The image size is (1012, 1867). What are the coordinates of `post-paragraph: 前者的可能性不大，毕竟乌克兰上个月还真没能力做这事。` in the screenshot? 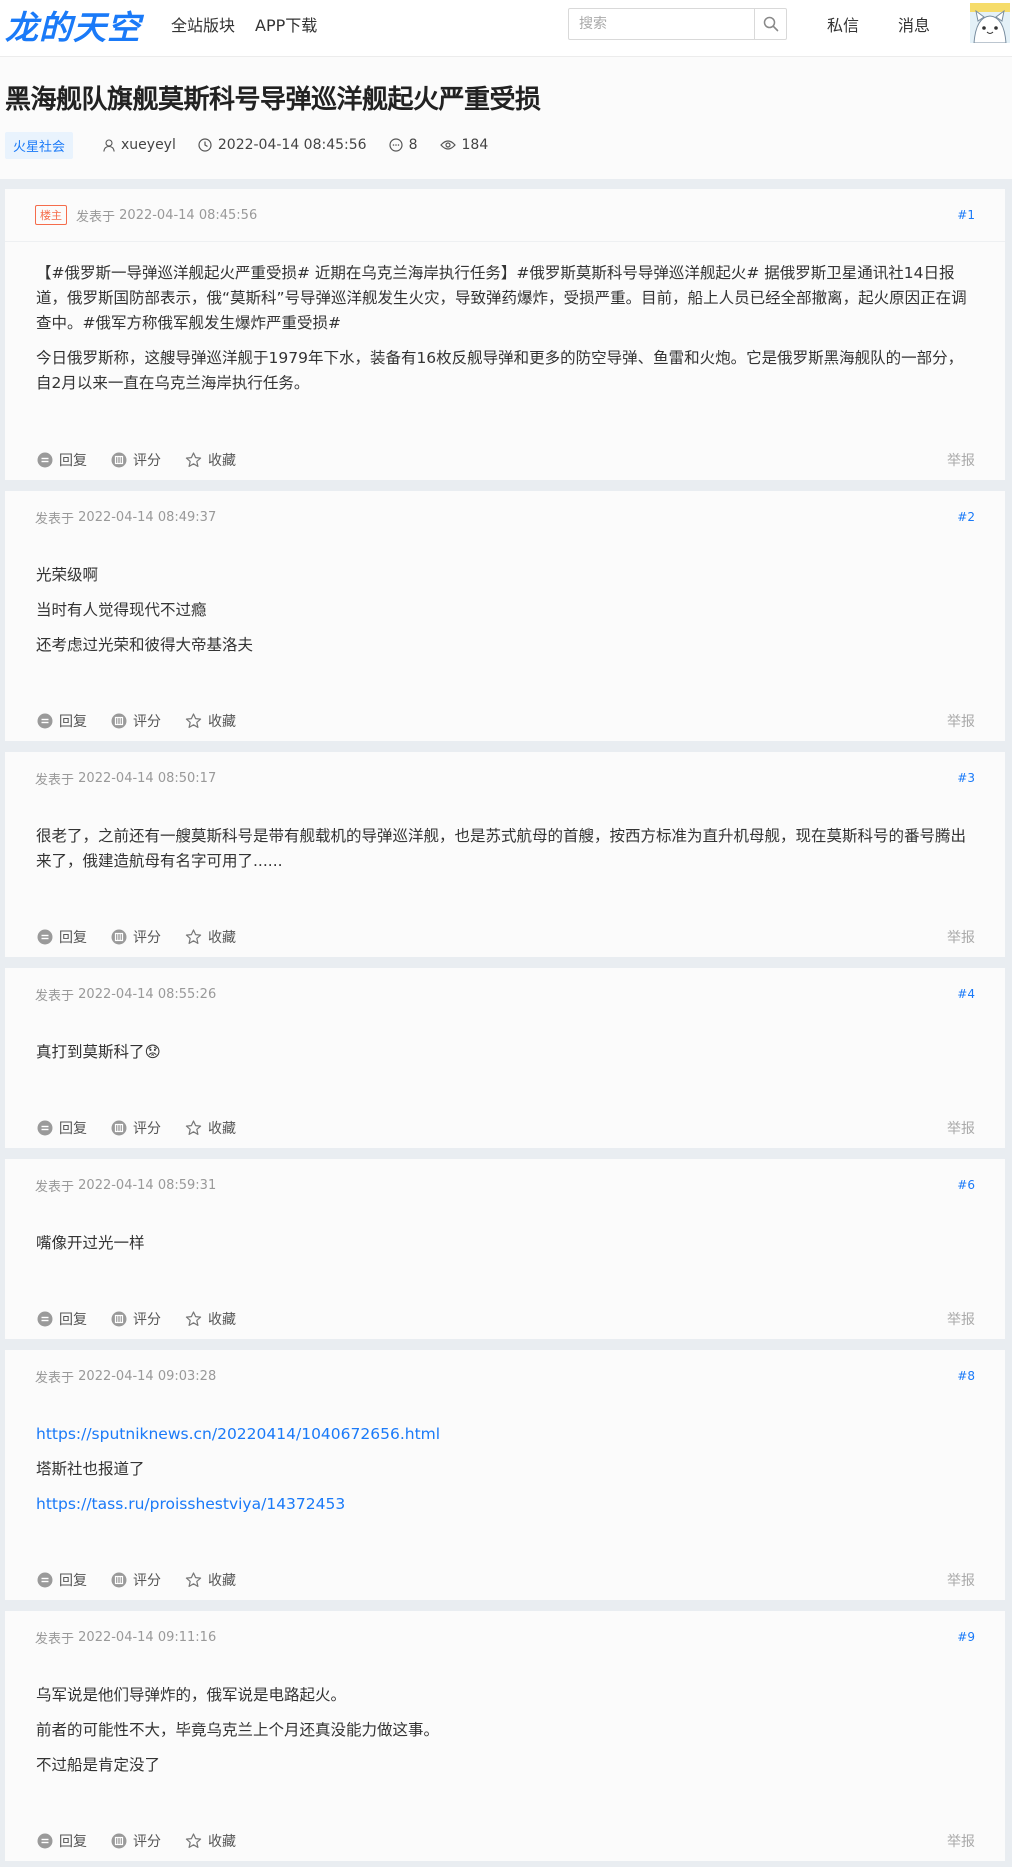 It's located at (238, 1730).